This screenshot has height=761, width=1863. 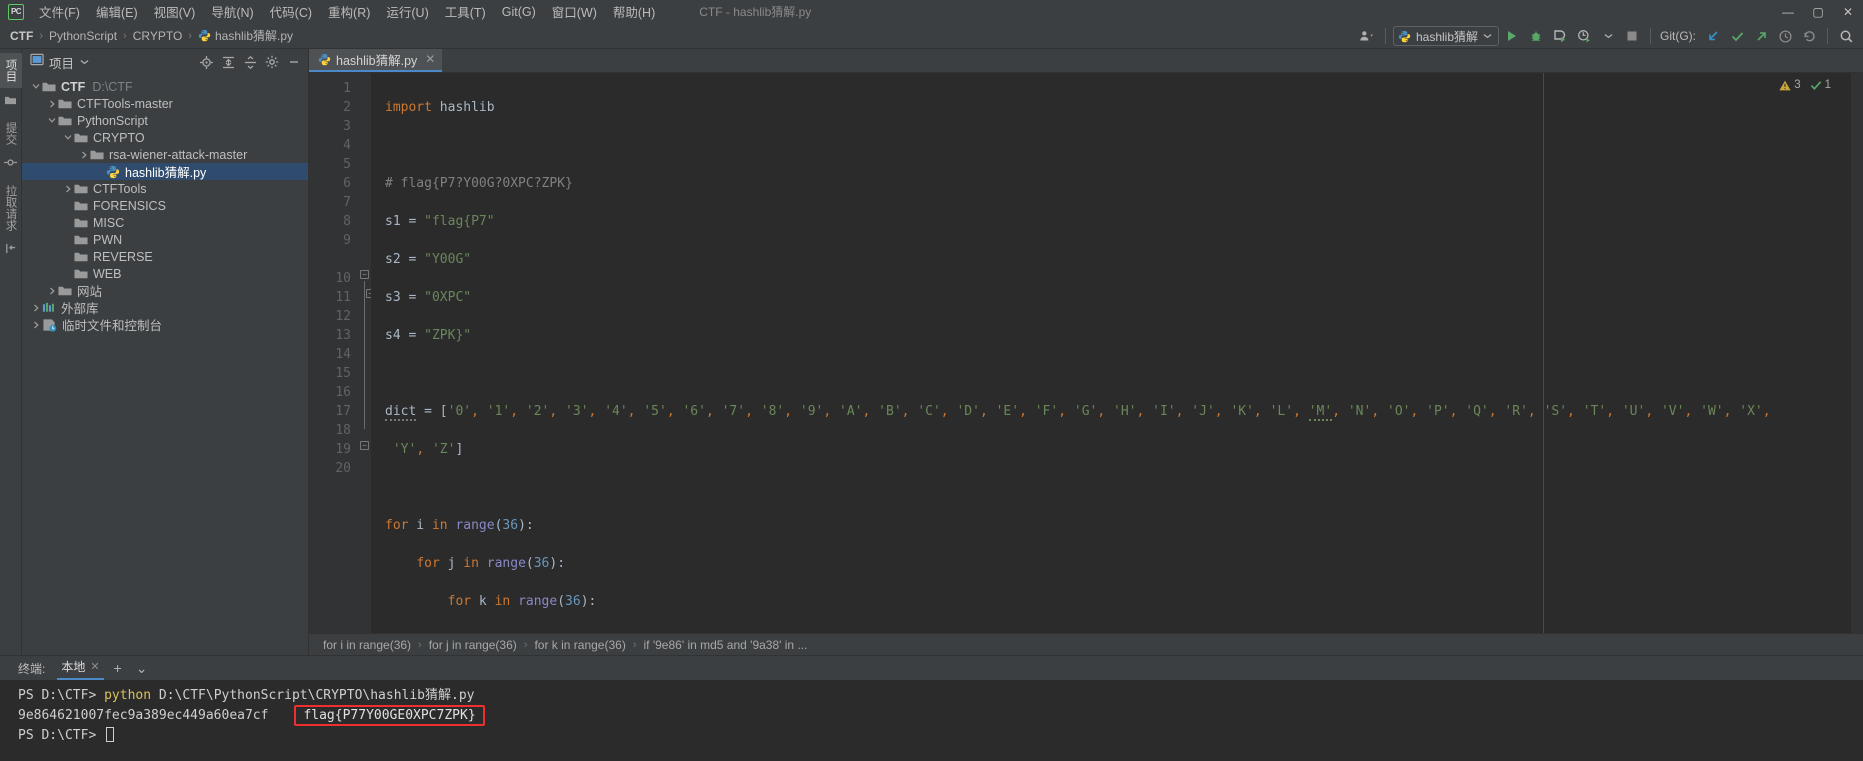 What do you see at coordinates (165, 171) in the screenshot?
I see `tree-item-hashlib-py: hashlib猜解.py` at bounding box center [165, 171].